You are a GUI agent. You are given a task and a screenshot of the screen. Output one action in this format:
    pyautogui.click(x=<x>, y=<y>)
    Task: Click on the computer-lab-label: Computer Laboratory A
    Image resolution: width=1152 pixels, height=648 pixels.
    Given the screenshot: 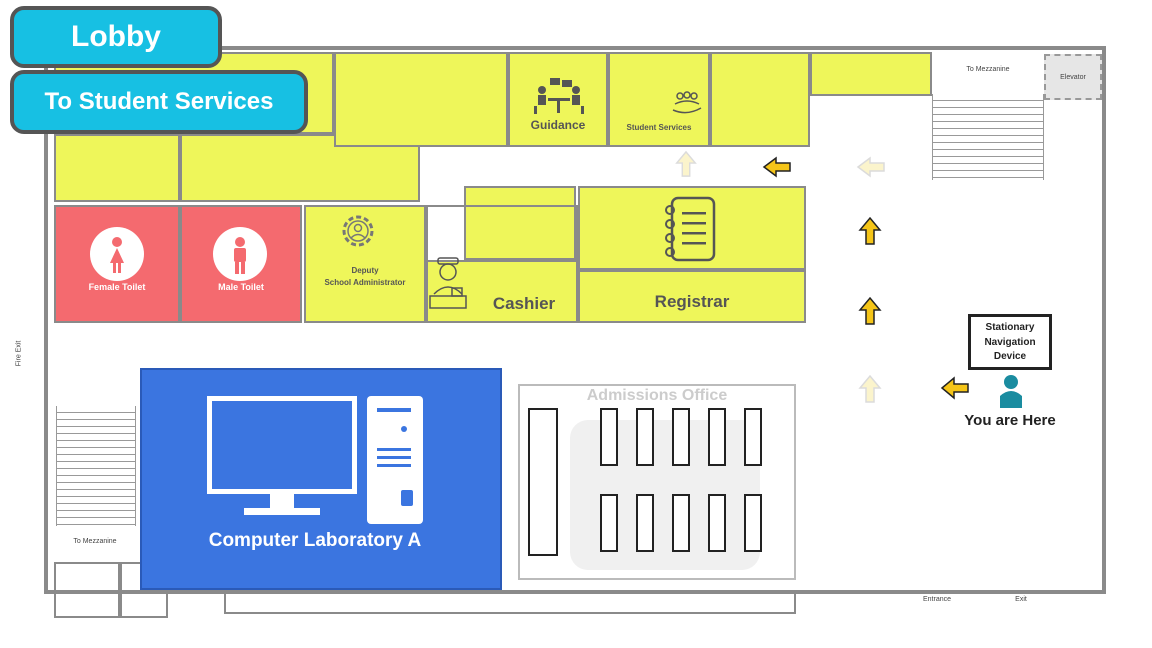 What is the action you would take?
    pyautogui.click(x=315, y=540)
    